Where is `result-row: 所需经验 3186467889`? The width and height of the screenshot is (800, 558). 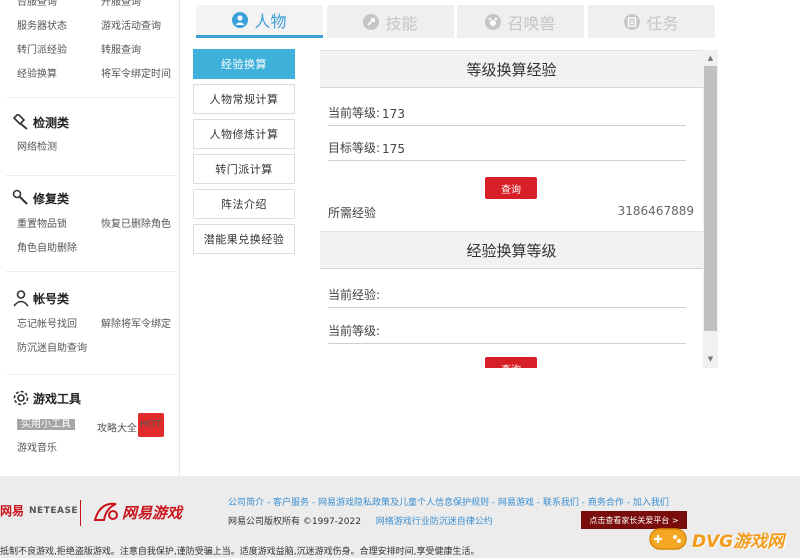 result-row: 所需经验 3186467889 is located at coordinates (511, 212).